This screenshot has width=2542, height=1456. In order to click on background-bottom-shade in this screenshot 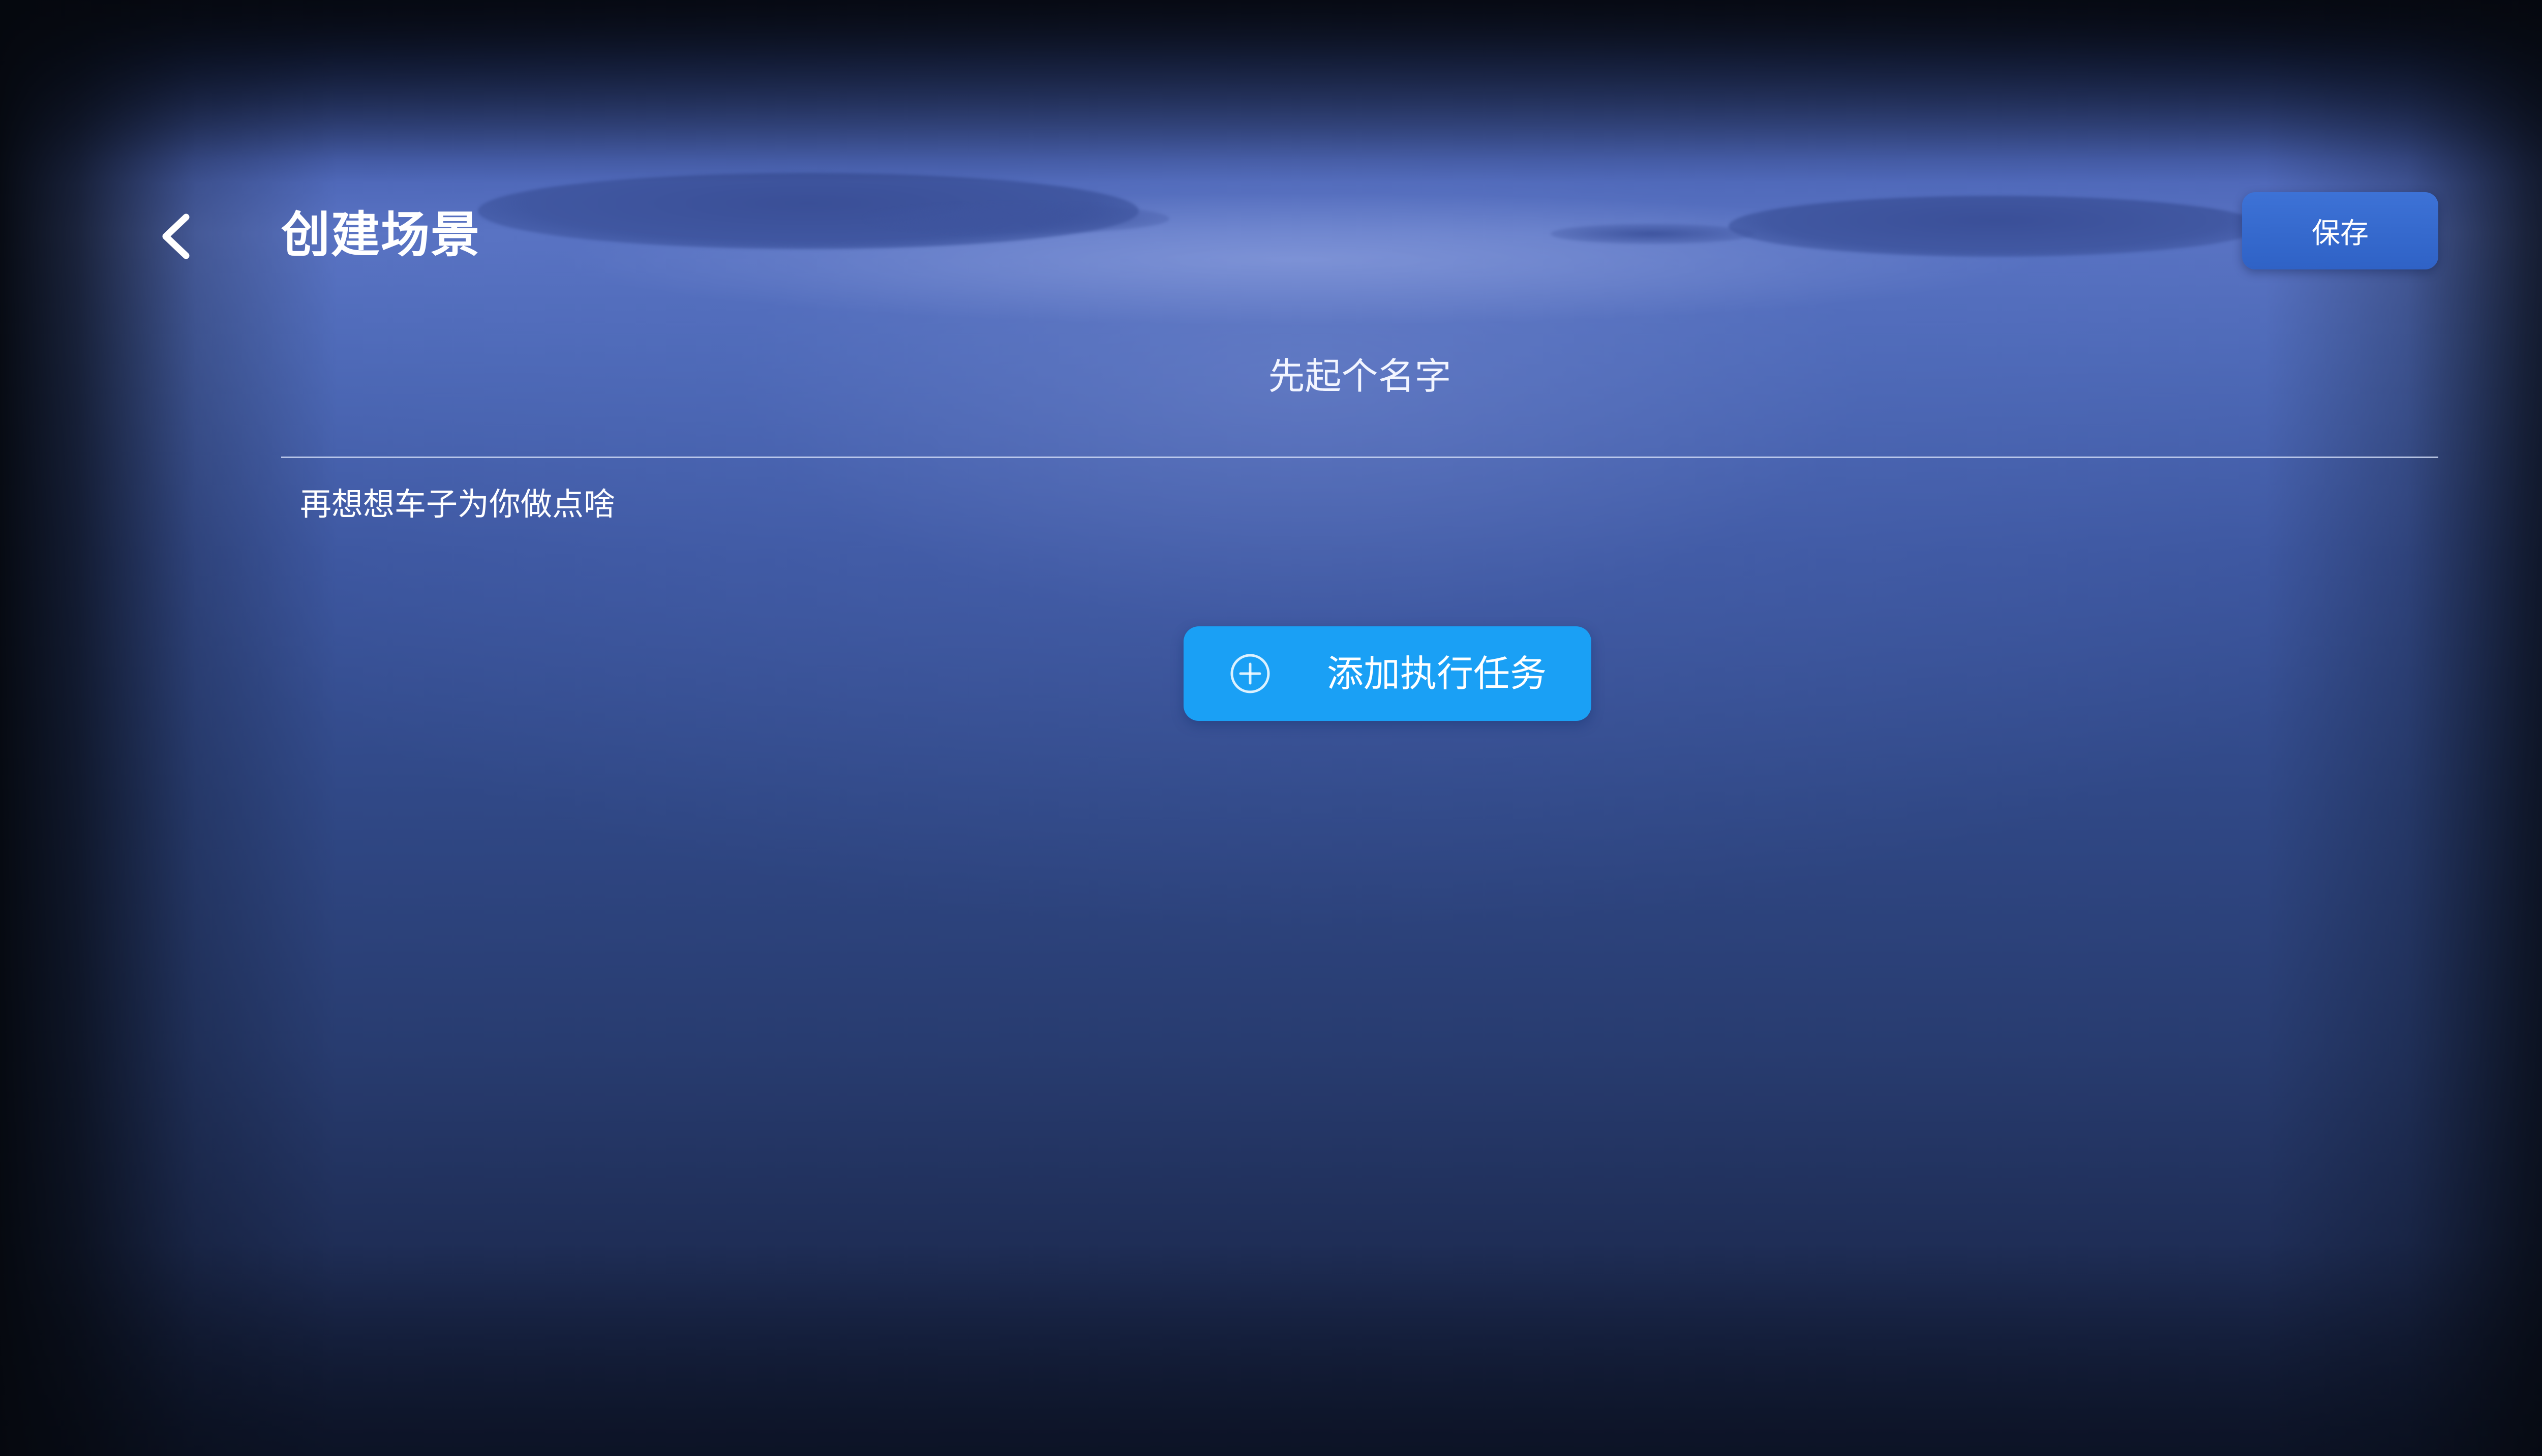, I will do `click(1271, 1349)`.